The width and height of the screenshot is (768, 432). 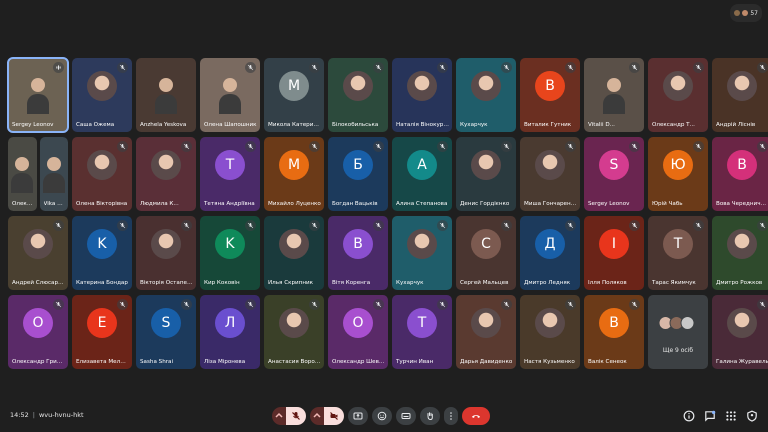 I want to click on more-options-button, so click(x=451, y=416).